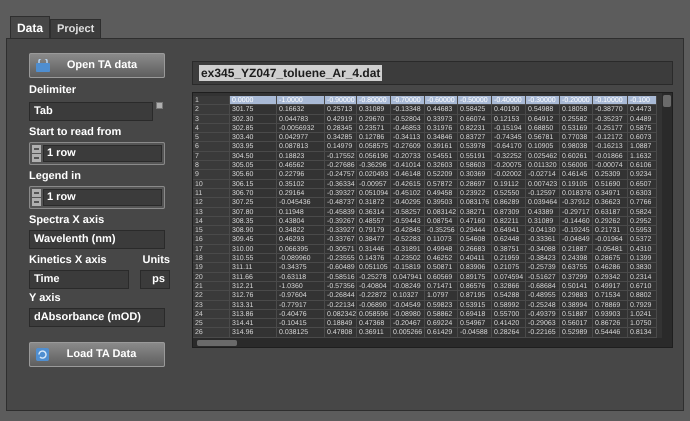 The image size is (690, 421). I want to click on button: Open TA data, so click(97, 65).